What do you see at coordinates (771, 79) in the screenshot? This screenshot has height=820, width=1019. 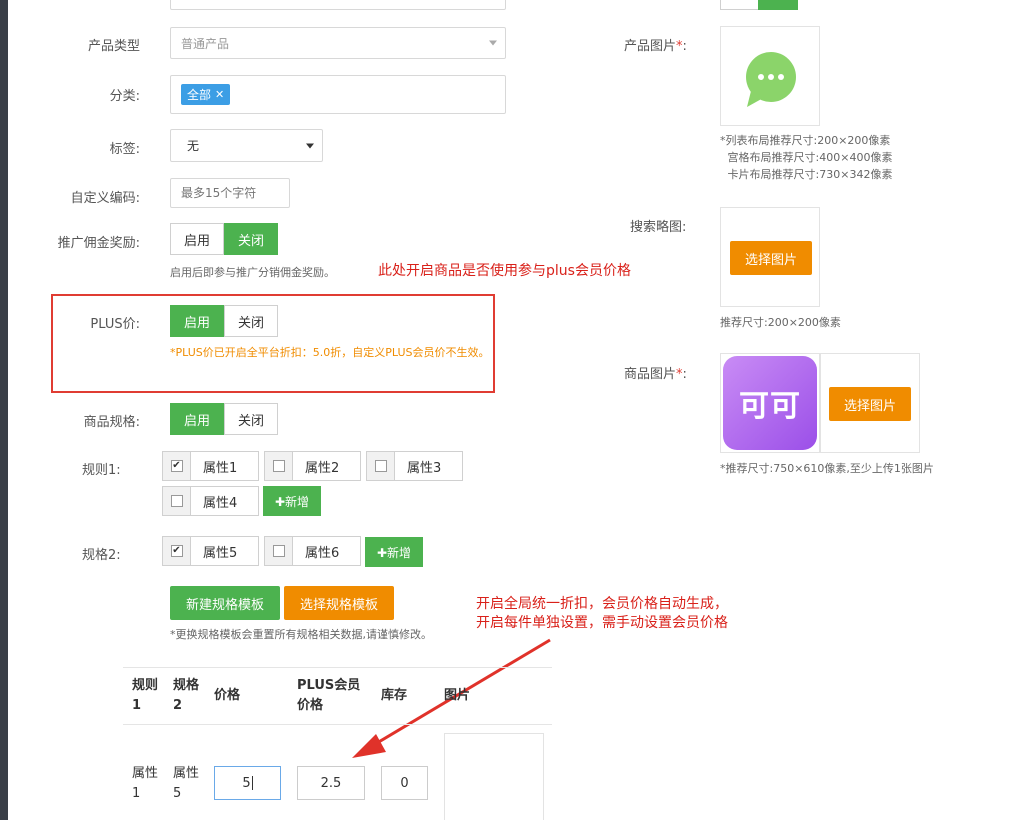 I see `chat-bubble-icon` at bounding box center [771, 79].